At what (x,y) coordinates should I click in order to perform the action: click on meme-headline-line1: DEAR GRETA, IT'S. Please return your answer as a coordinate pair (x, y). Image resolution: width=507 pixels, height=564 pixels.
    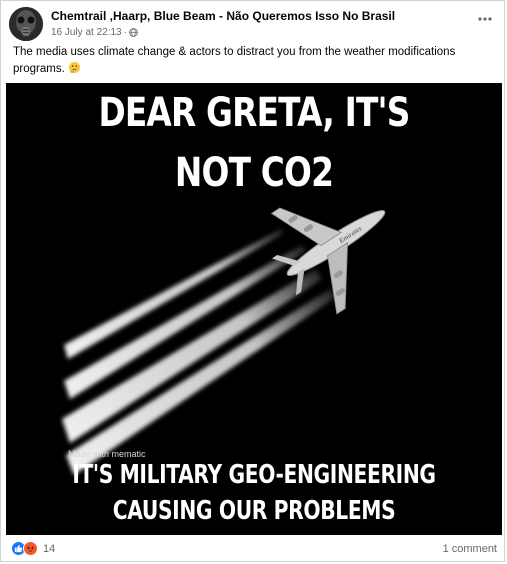
    Looking at the image, I should click on (254, 113).